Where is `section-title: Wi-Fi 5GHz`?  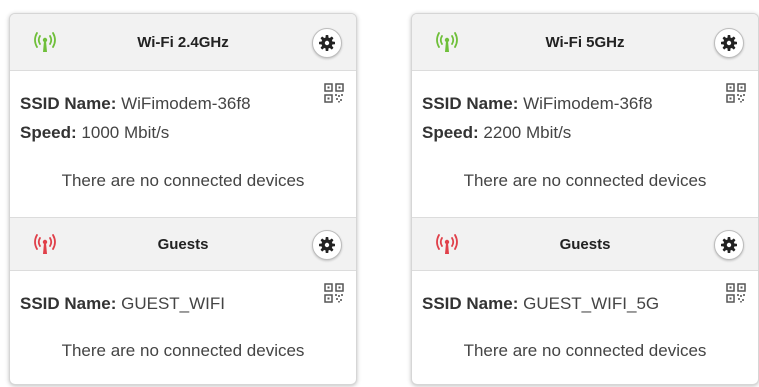
section-title: Wi-Fi 5GHz is located at coordinates (585, 42).